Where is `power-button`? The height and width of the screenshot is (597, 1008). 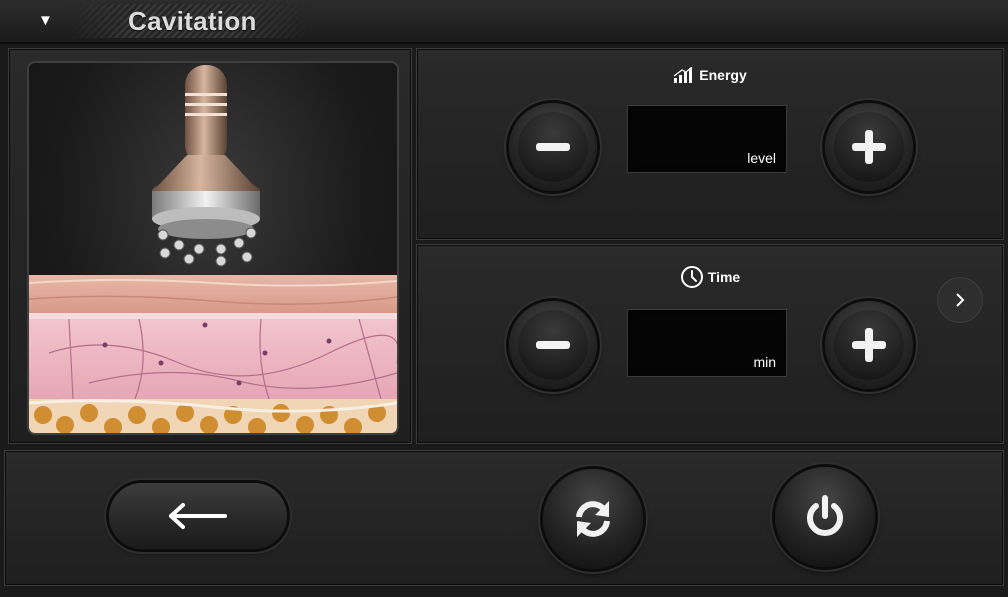
power-button is located at coordinates (825, 517).